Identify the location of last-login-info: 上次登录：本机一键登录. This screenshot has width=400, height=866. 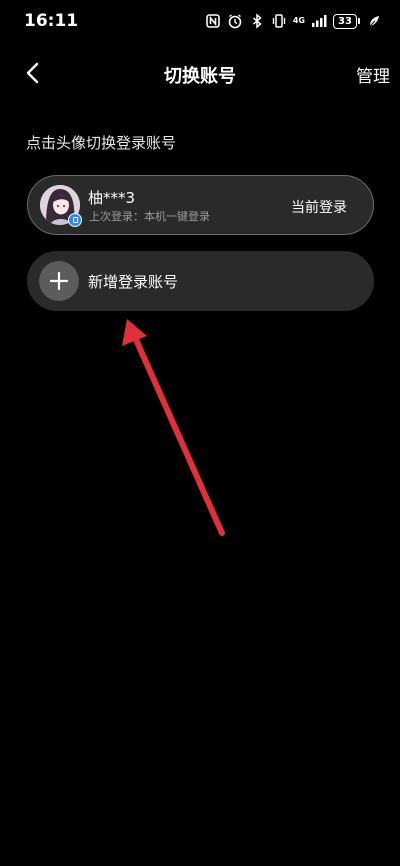
(149, 216).